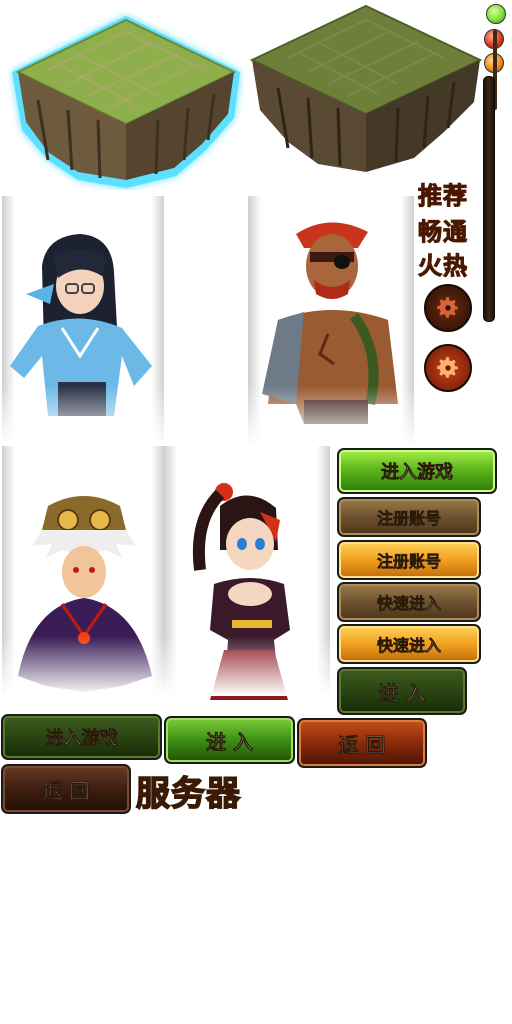 This screenshot has width=512, height=1024. Describe the element at coordinates (83, 571) in the screenshot. I see `character-card-owl-helmet-boy` at that location.